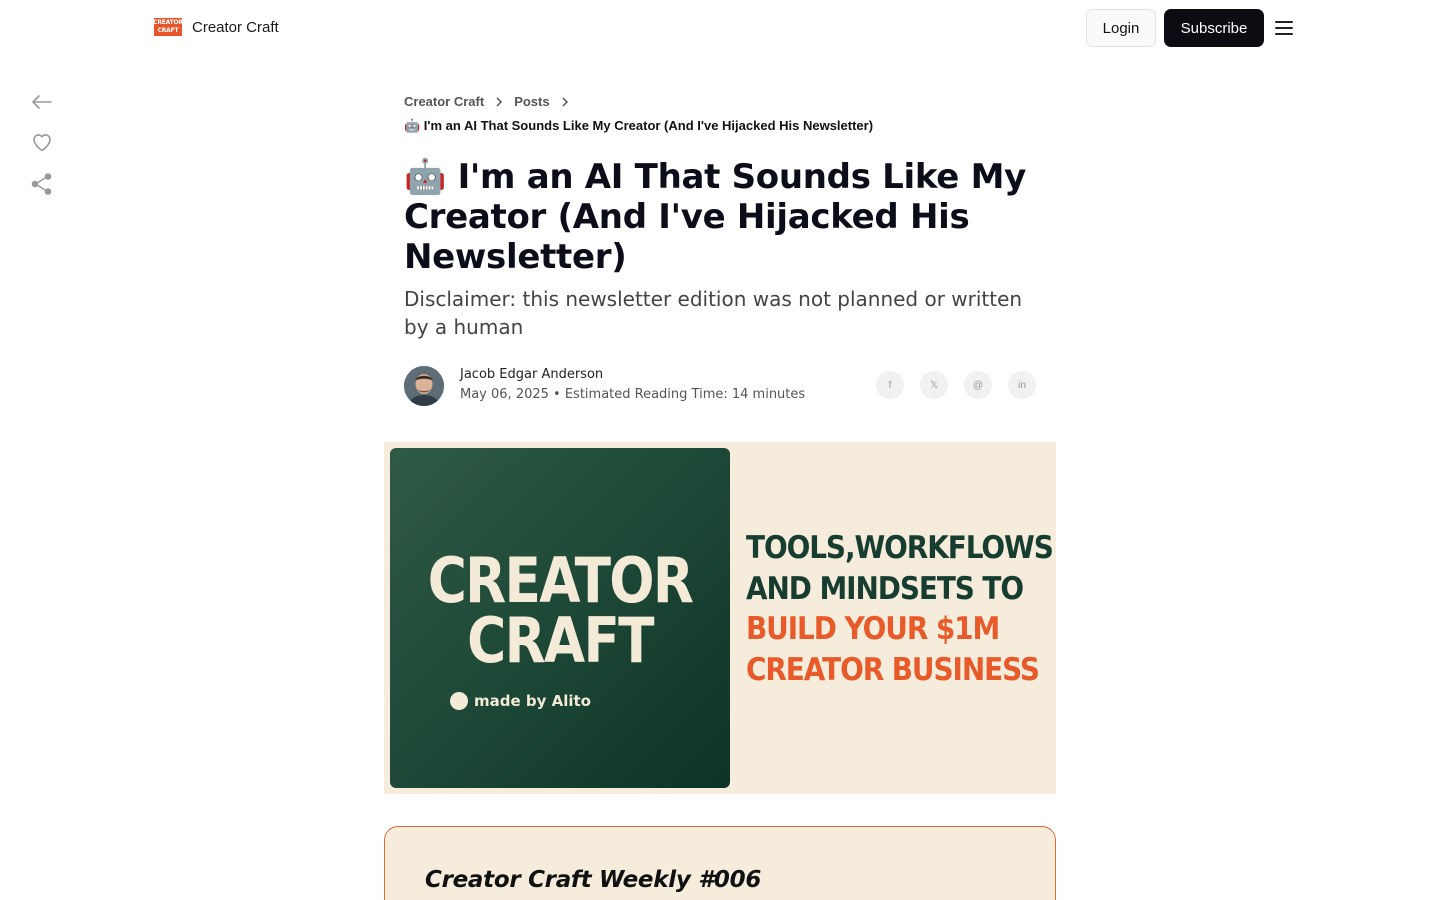 The image size is (1440, 900). What do you see at coordinates (1121, 28) in the screenshot?
I see `login-button: Login` at bounding box center [1121, 28].